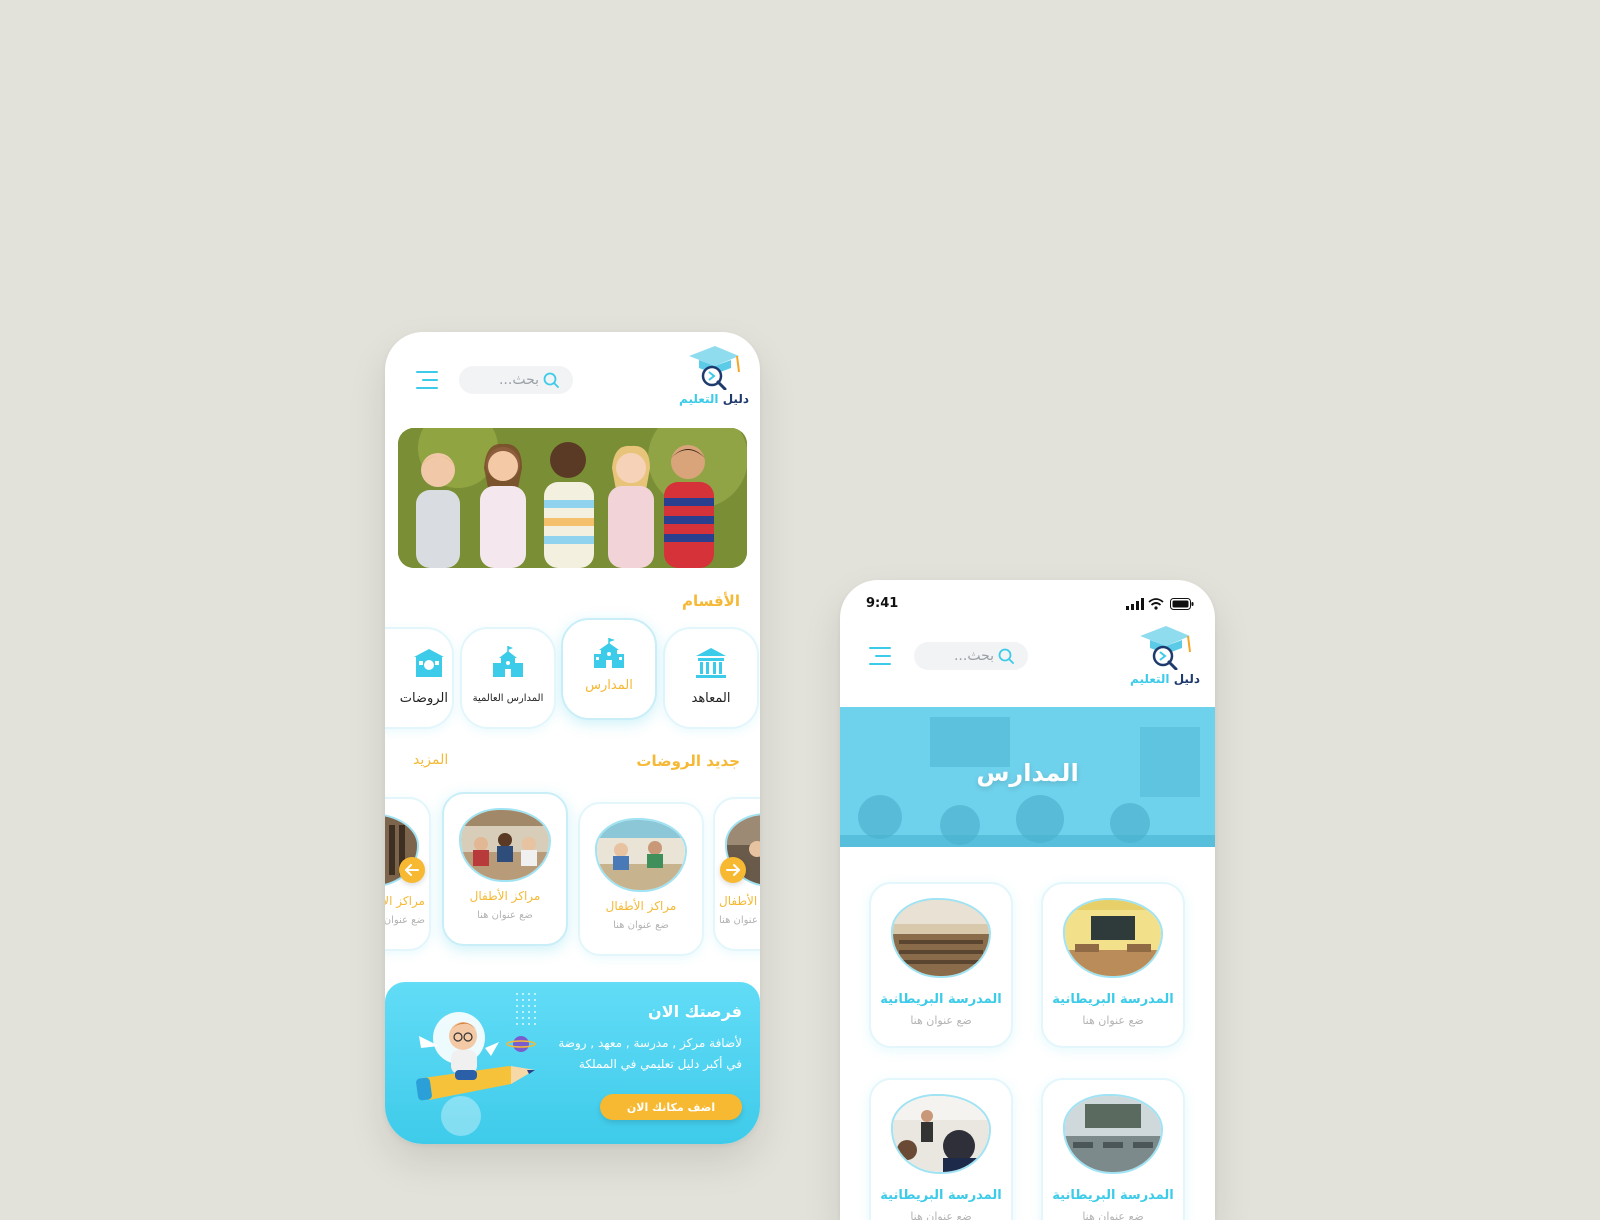 The width and height of the screenshot is (1600, 1220). I want to click on arrow-left-icon, so click(412, 870).